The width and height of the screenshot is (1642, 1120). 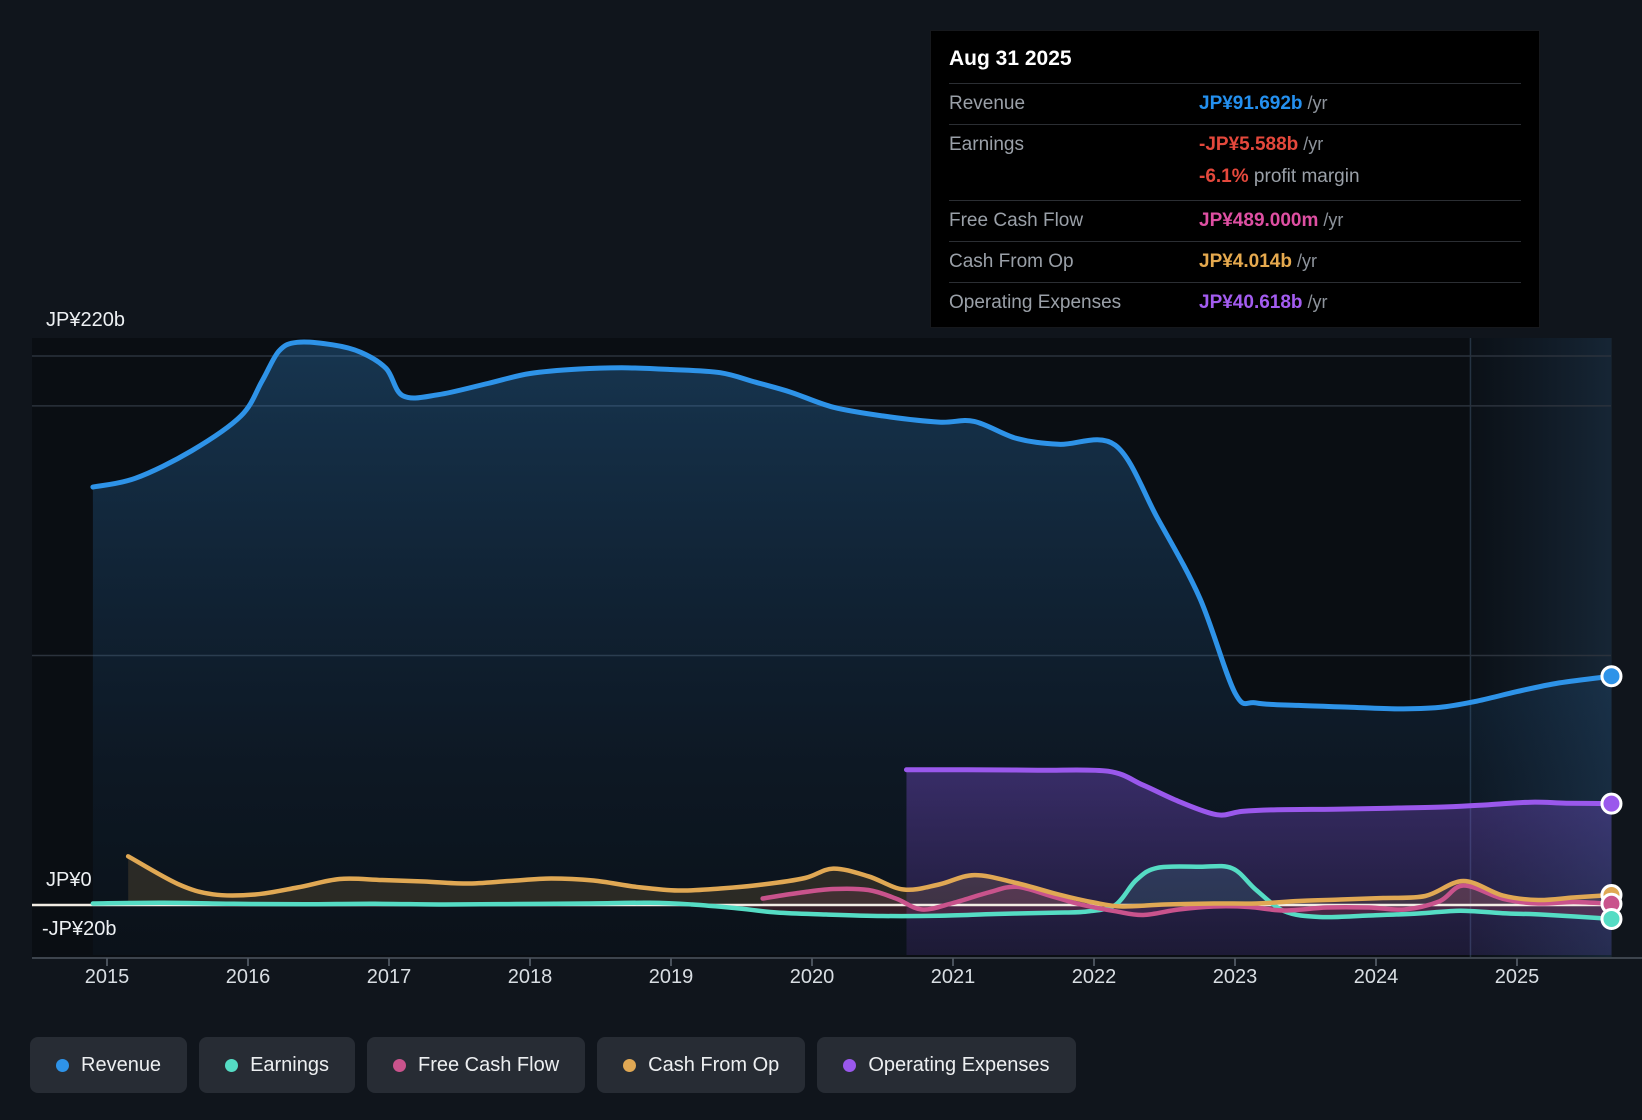 I want to click on tooltip-date: Aug 31 2025, so click(x=1235, y=61).